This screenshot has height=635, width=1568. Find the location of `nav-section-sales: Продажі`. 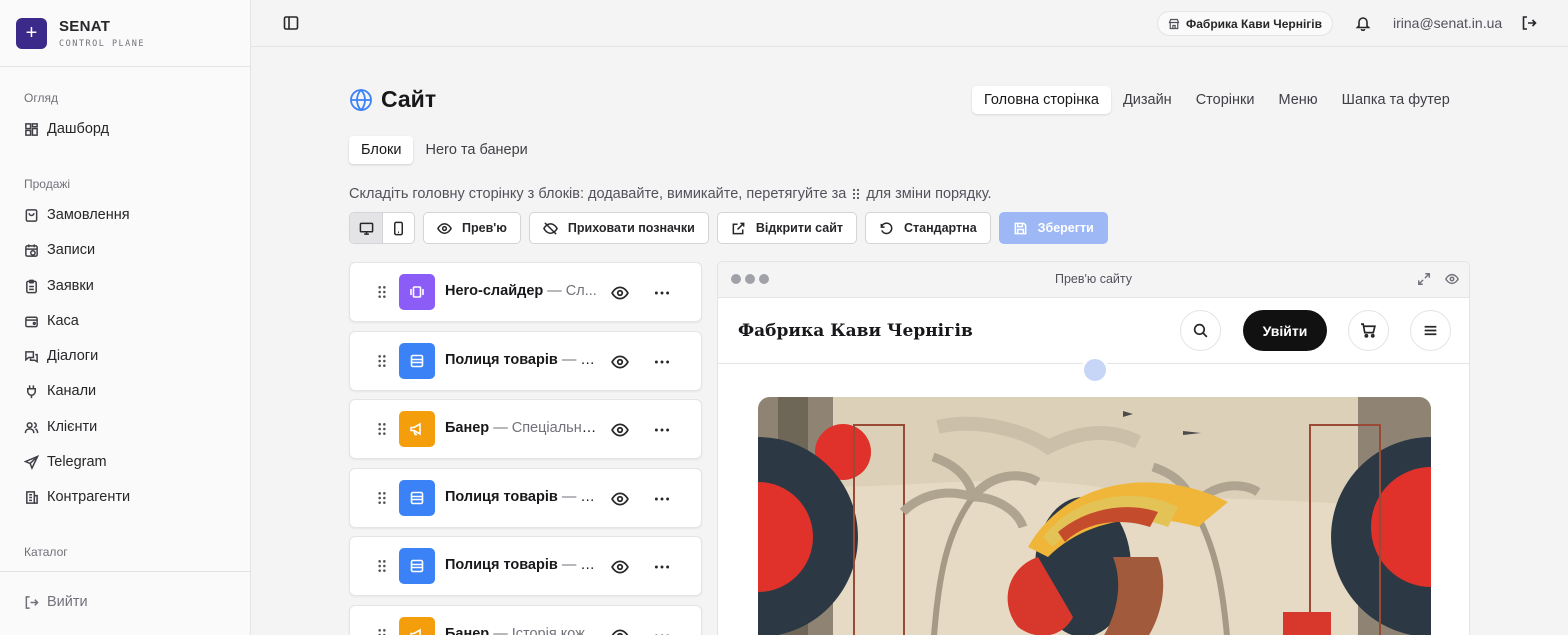

nav-section-sales: Продажі is located at coordinates (47, 184).